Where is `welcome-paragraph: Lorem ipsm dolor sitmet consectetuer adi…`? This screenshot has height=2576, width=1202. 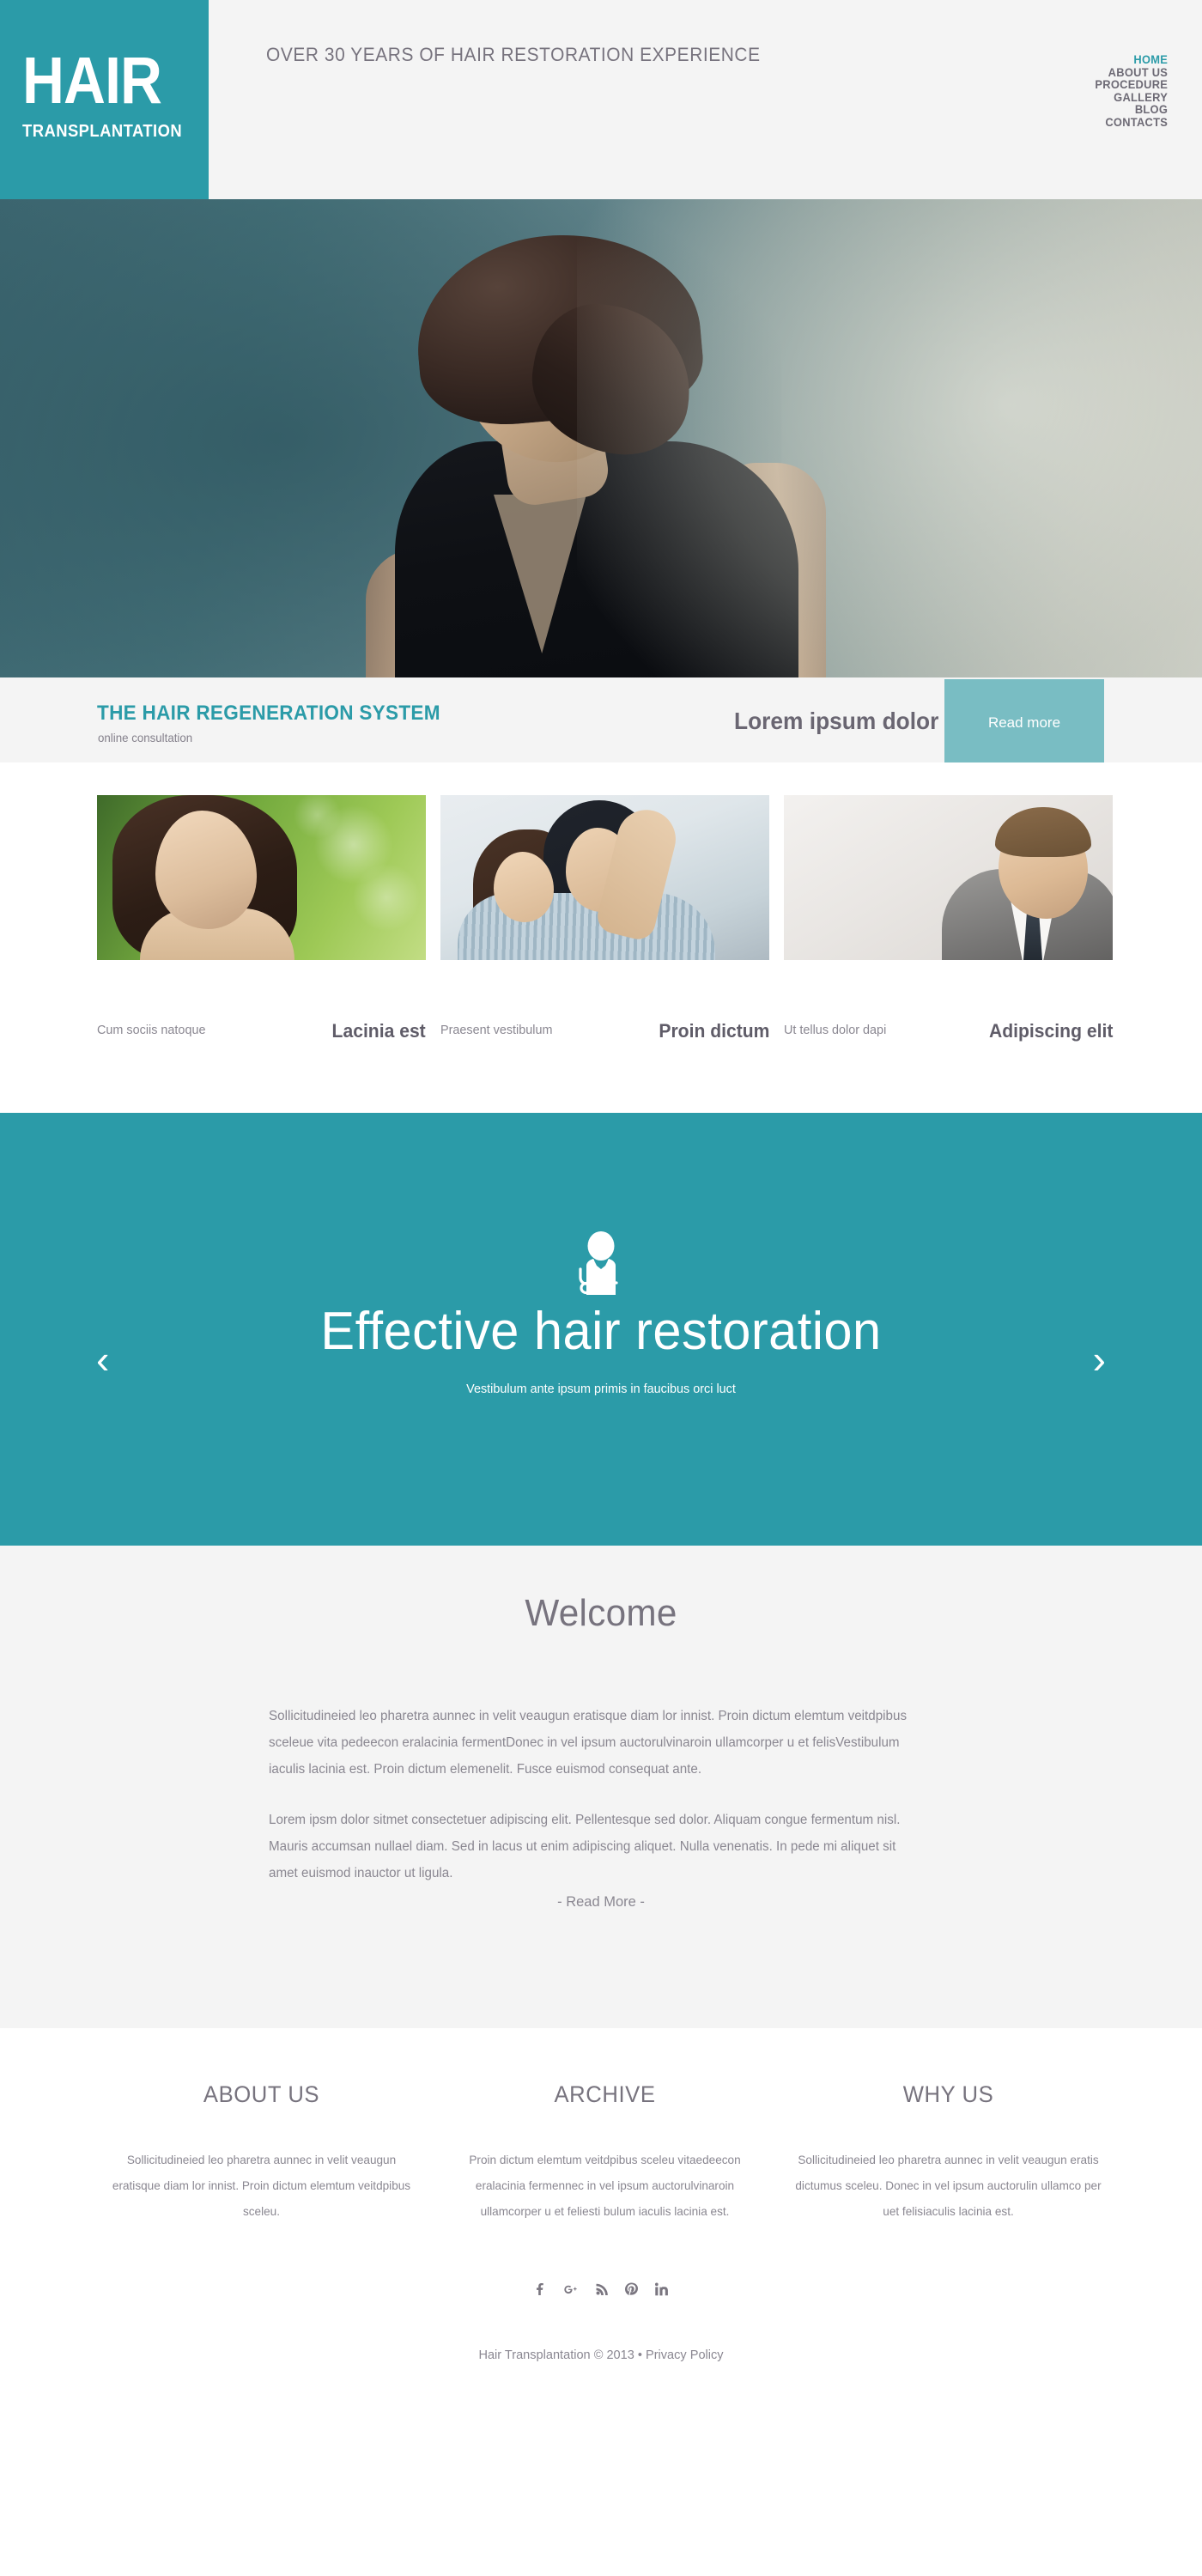
welcome-paragraph: Lorem ipsm dolor sitmet consectetuer adi… is located at coordinates (585, 1846).